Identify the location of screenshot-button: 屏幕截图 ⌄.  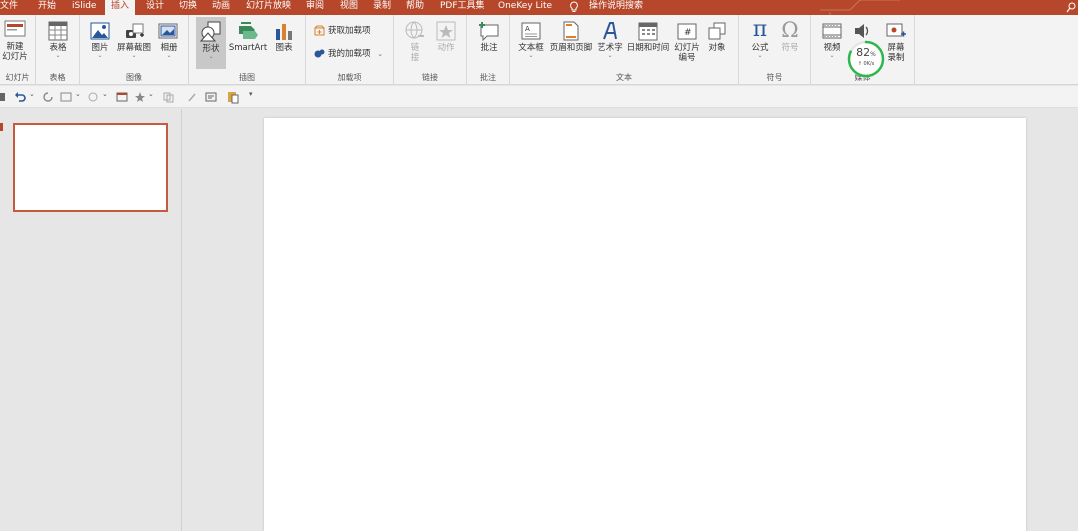
(134, 40).